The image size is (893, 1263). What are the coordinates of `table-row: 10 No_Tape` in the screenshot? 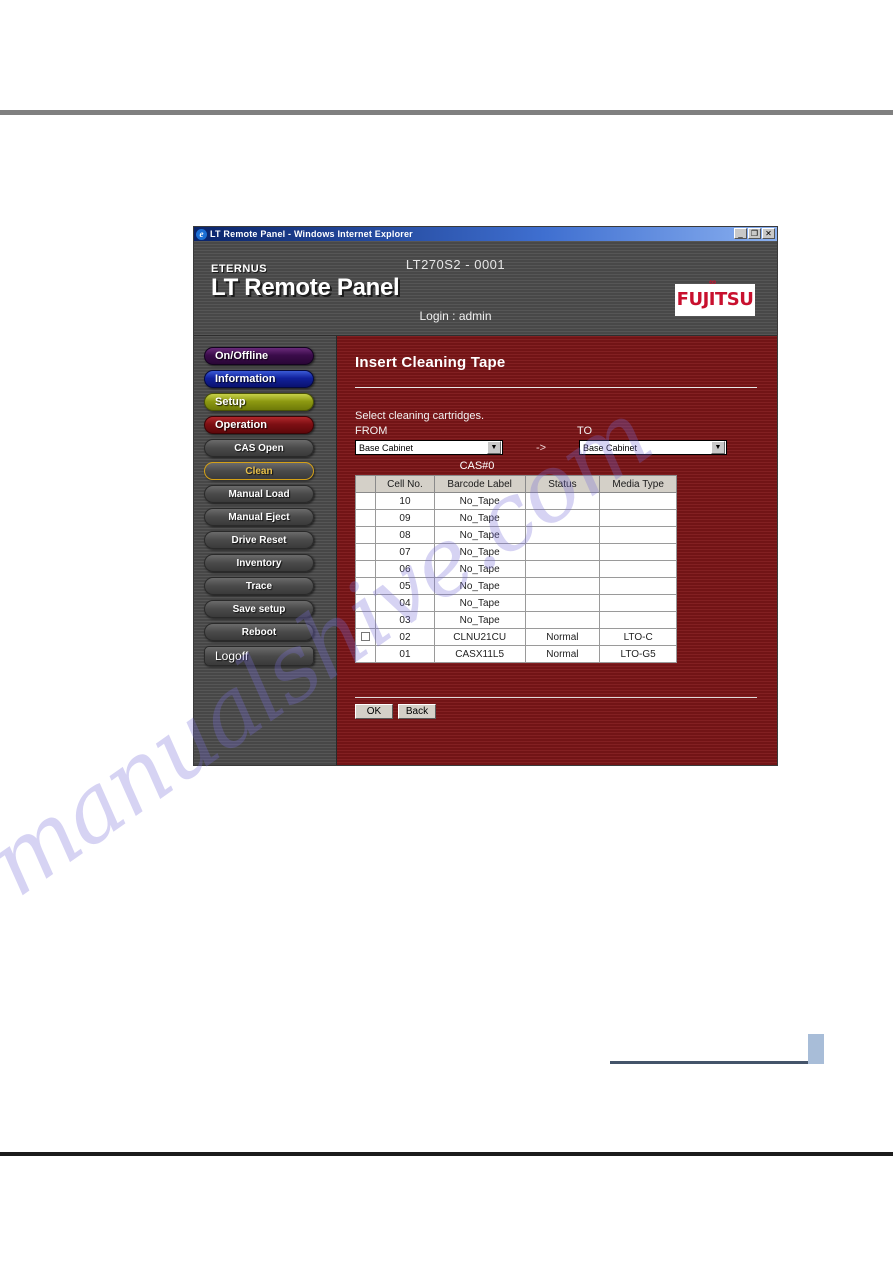 It's located at (515, 501).